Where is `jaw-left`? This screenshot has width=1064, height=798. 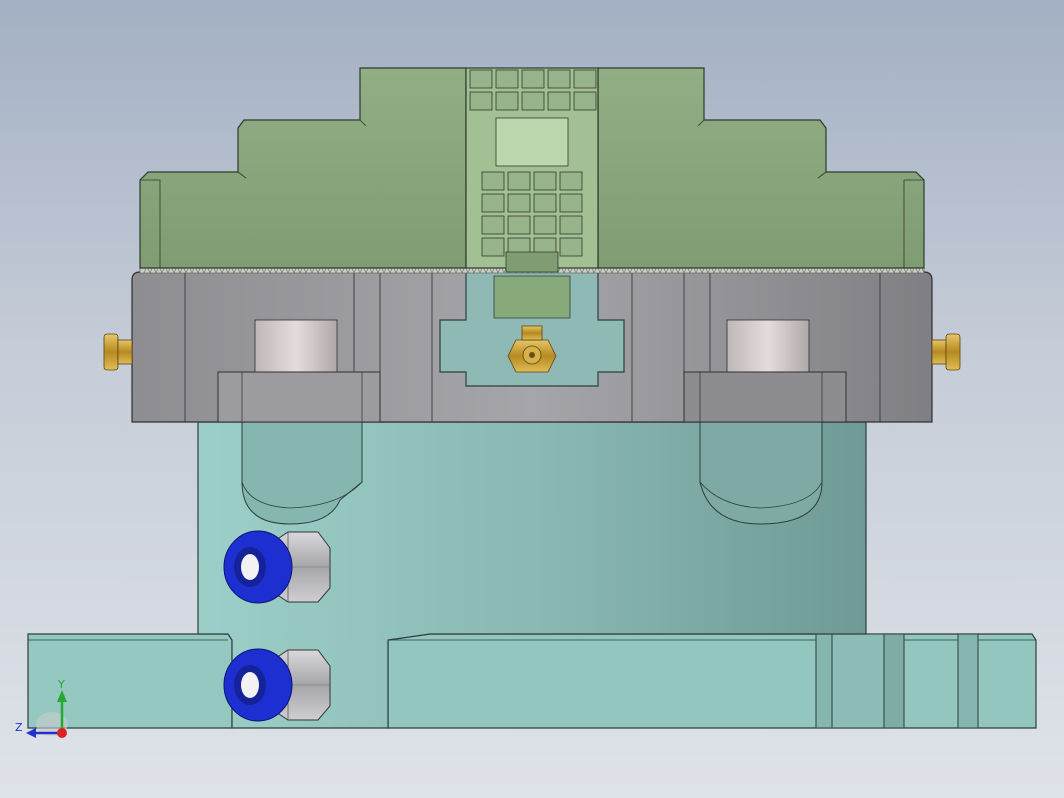
jaw-left is located at coordinates (303, 168).